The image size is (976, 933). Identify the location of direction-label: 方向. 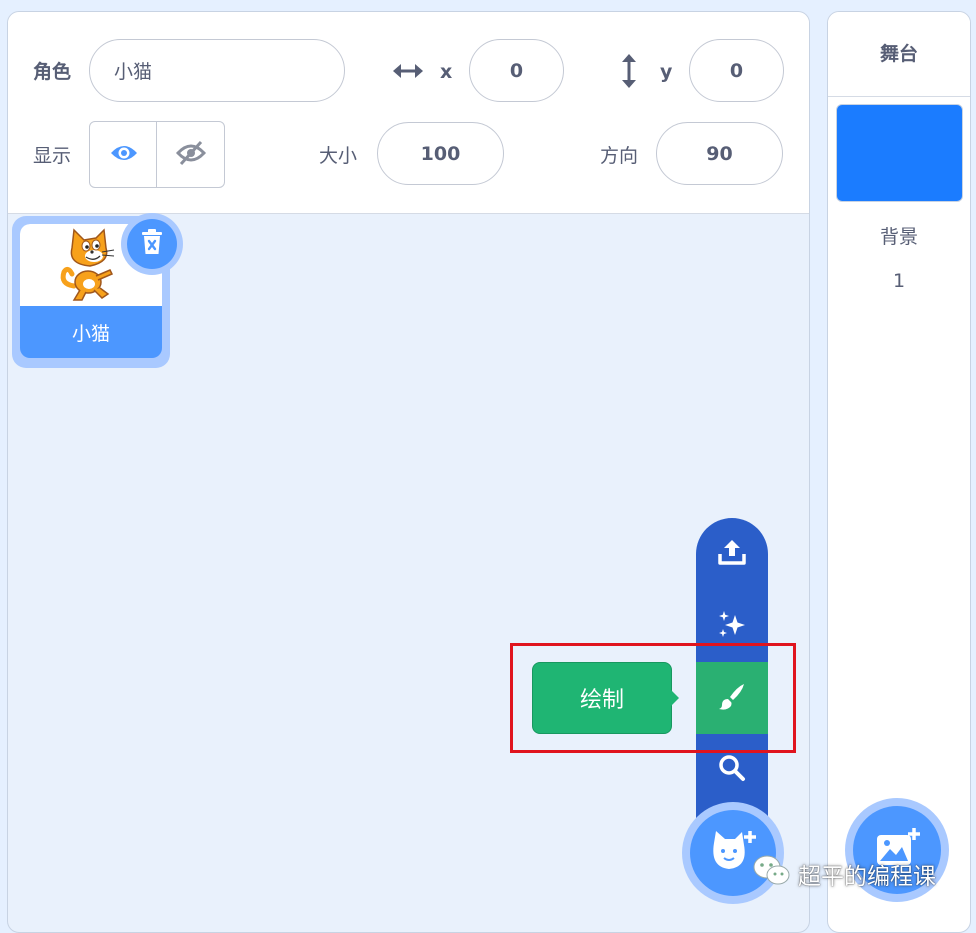
(619, 156).